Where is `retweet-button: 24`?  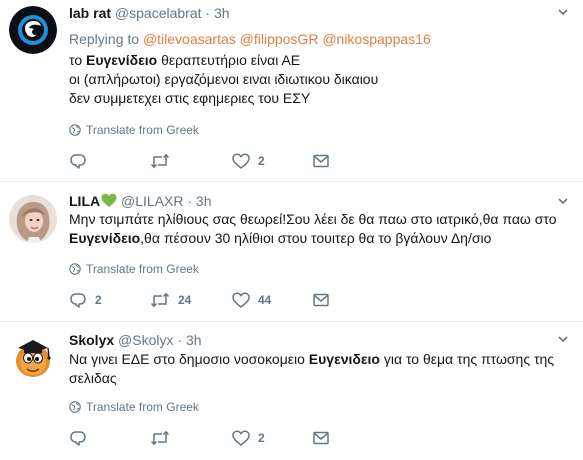 retweet-button: 24 is located at coordinates (170, 300).